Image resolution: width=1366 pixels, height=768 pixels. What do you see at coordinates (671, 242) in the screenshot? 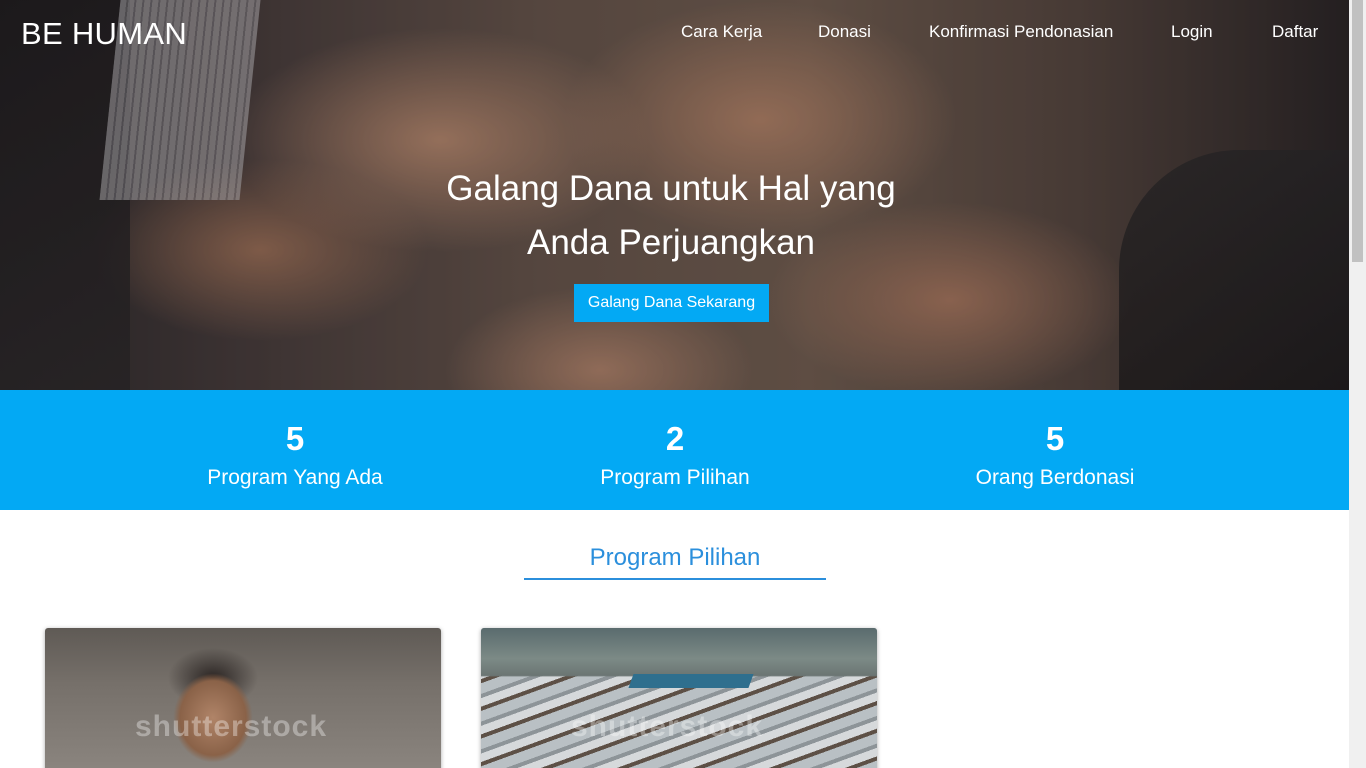
I see `hero-title-line-2: Anda Perjuangkan` at bounding box center [671, 242].